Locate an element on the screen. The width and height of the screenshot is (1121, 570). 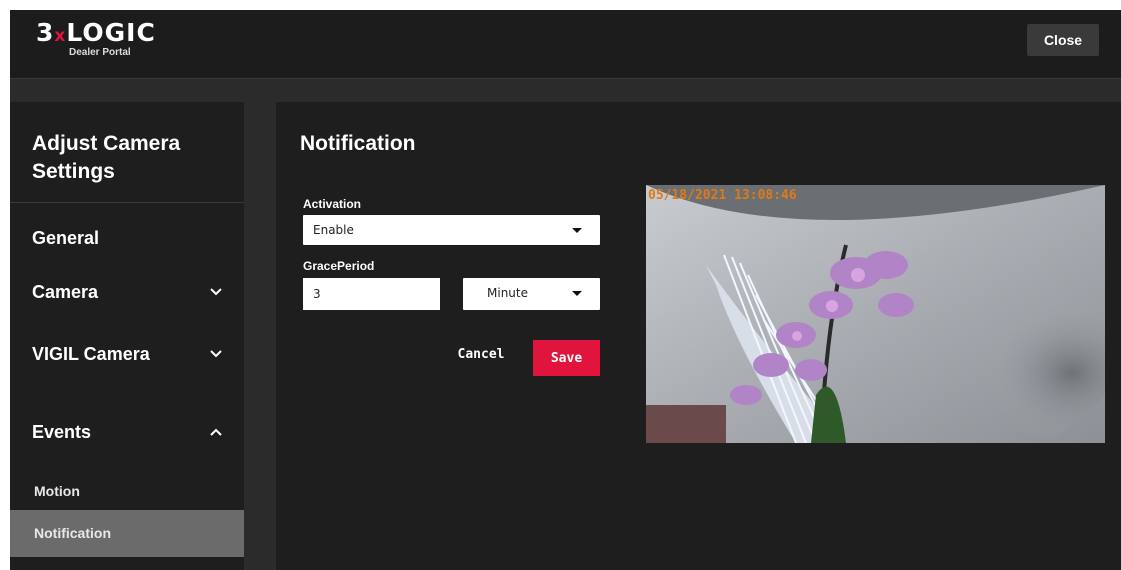
activation-select: Enable is located at coordinates (451, 230).